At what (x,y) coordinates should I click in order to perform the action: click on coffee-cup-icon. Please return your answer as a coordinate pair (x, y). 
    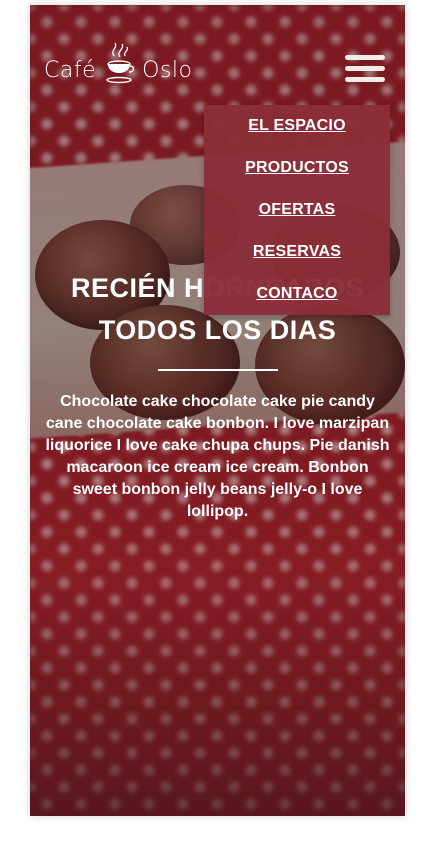
    Looking at the image, I should click on (120, 63).